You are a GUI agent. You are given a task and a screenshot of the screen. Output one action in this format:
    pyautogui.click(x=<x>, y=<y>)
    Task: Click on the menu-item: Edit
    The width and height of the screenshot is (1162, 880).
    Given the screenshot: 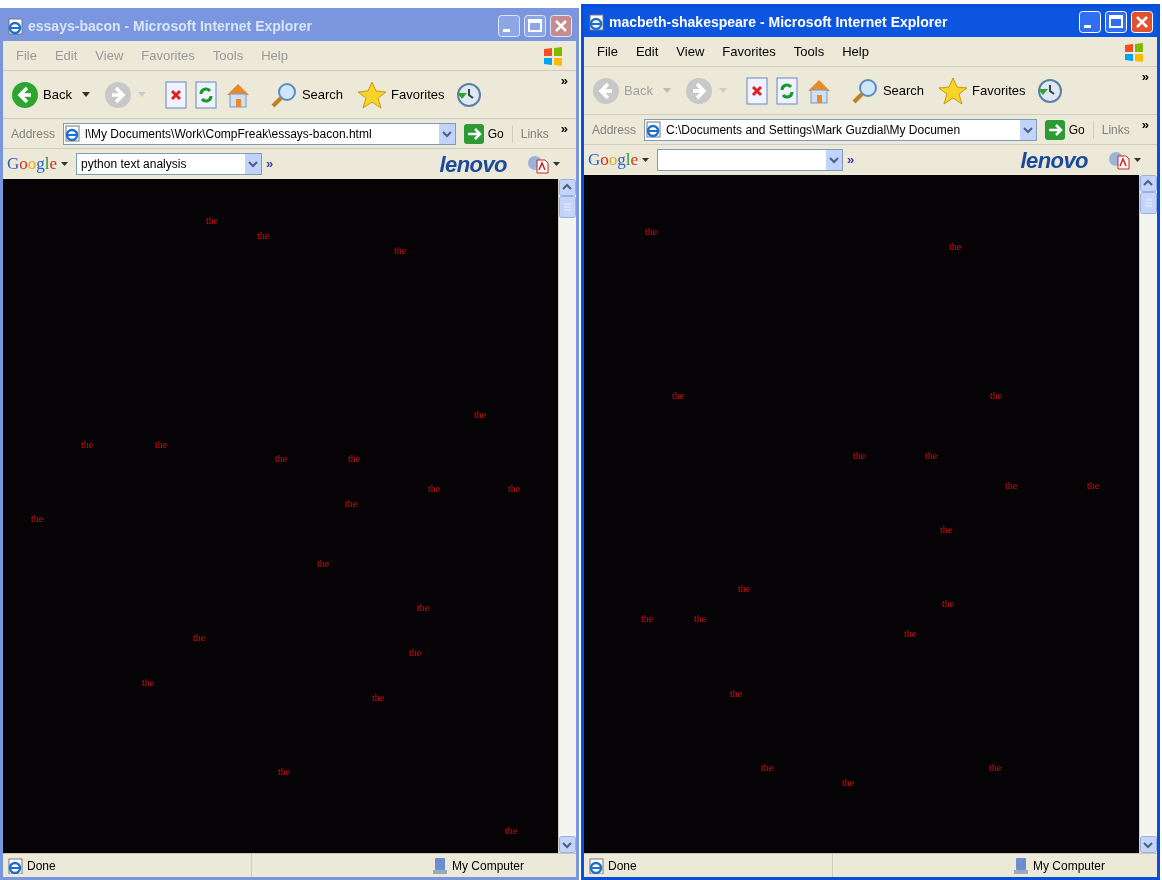 What is the action you would take?
    pyautogui.click(x=647, y=51)
    